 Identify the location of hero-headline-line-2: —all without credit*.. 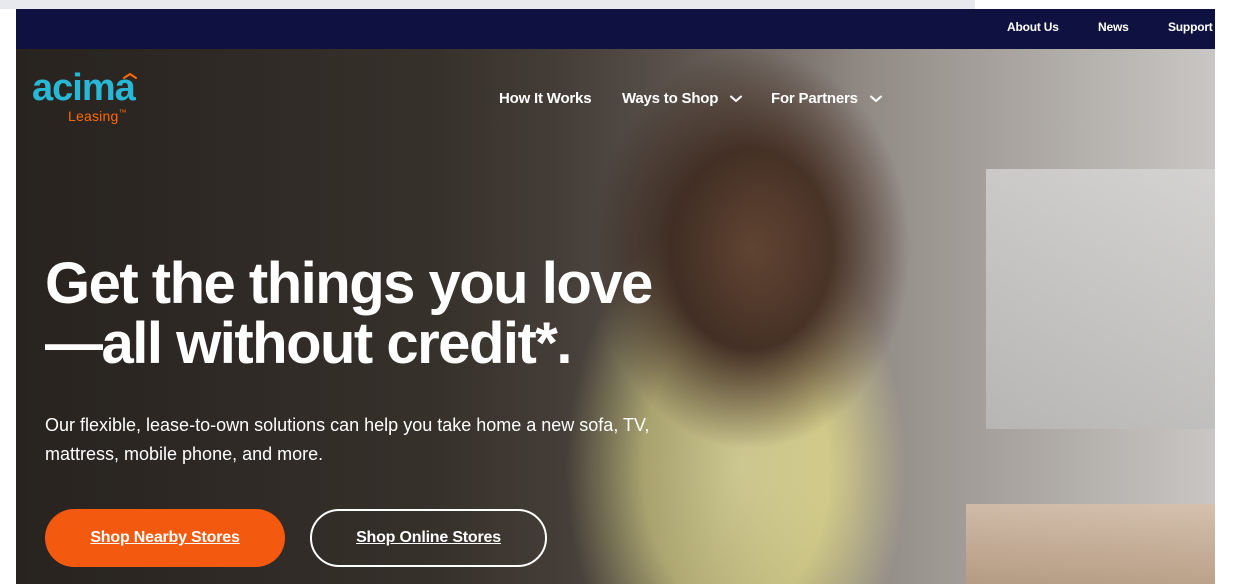
(309, 343).